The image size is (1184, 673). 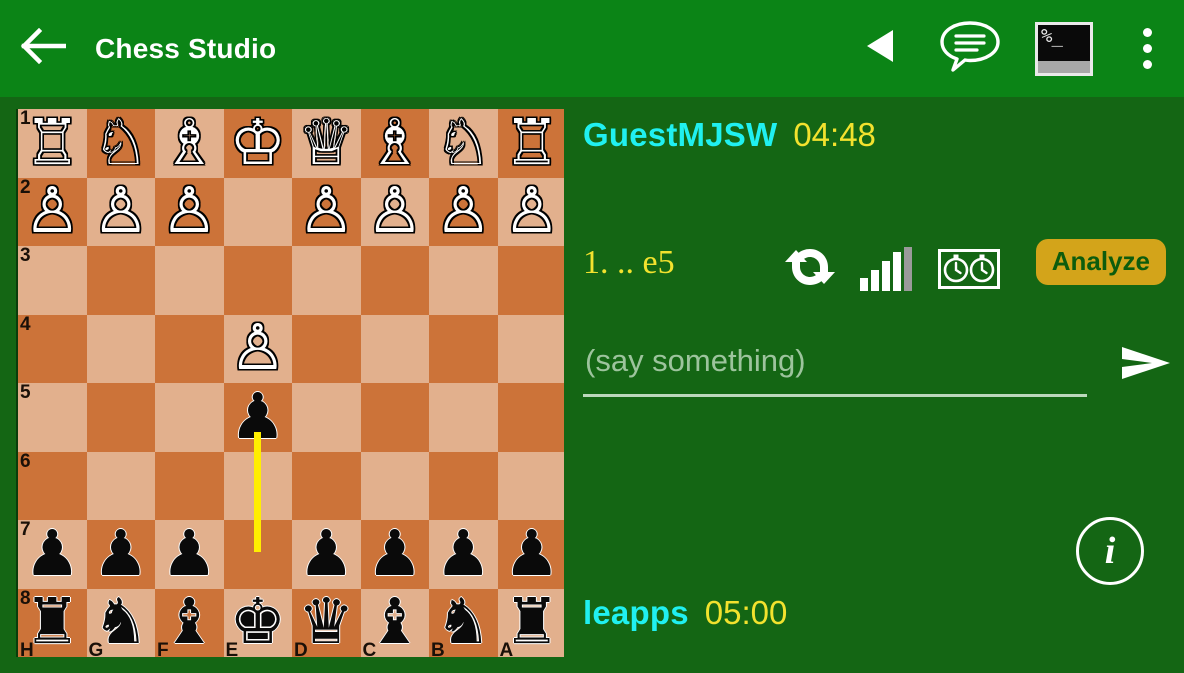 I want to click on board-square: 4, so click(x=52, y=348).